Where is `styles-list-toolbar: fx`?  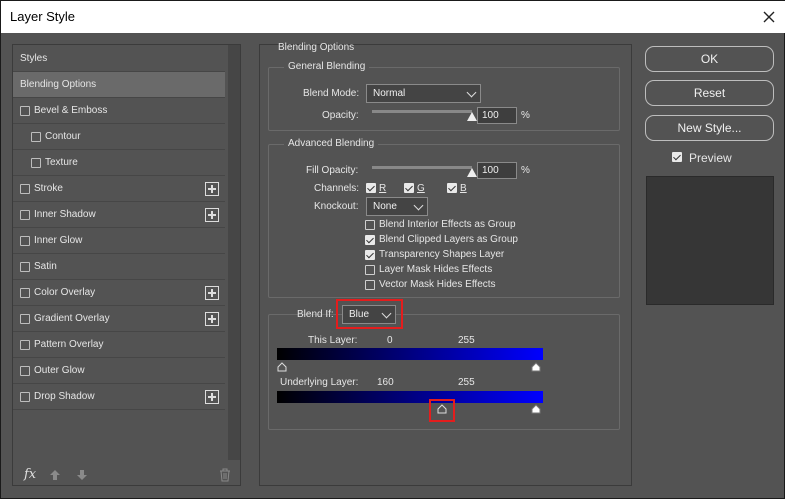 styles-list-toolbar: fx is located at coordinates (126, 475).